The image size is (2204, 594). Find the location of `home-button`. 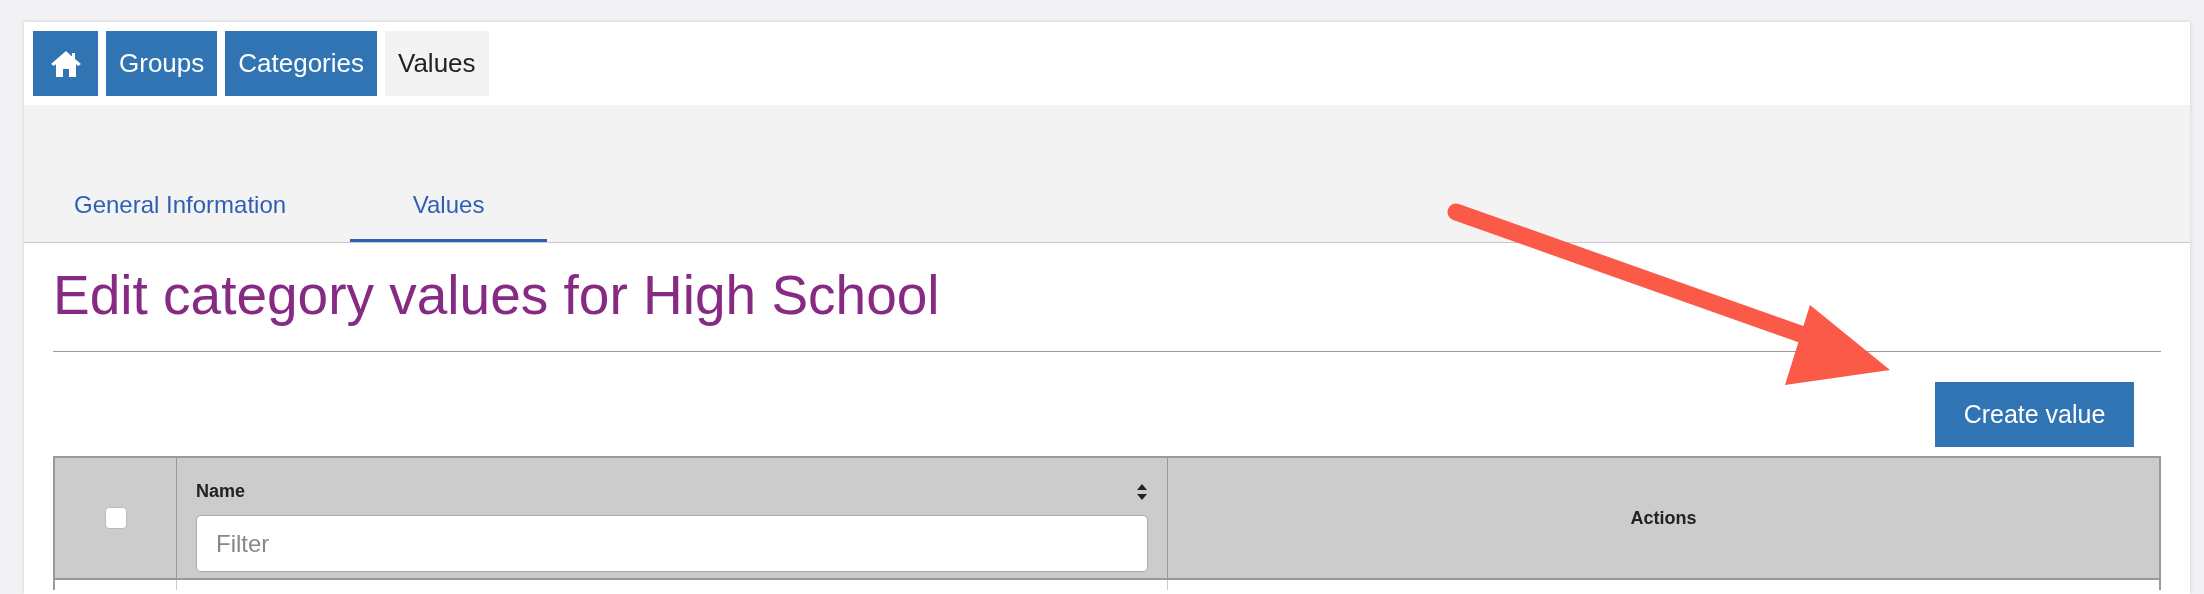

home-button is located at coordinates (65, 63).